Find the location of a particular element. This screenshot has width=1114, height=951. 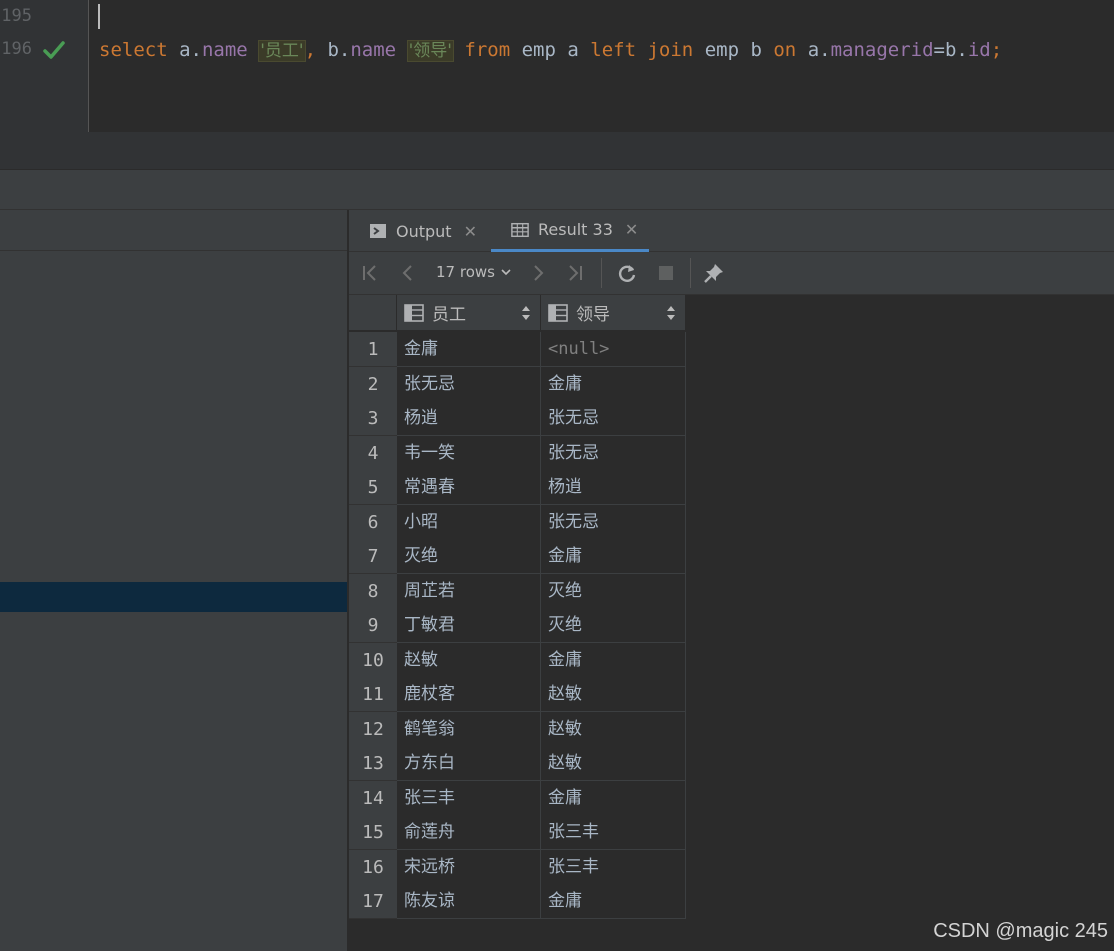

table-row: 1 金庸 <null> is located at coordinates (517, 349).